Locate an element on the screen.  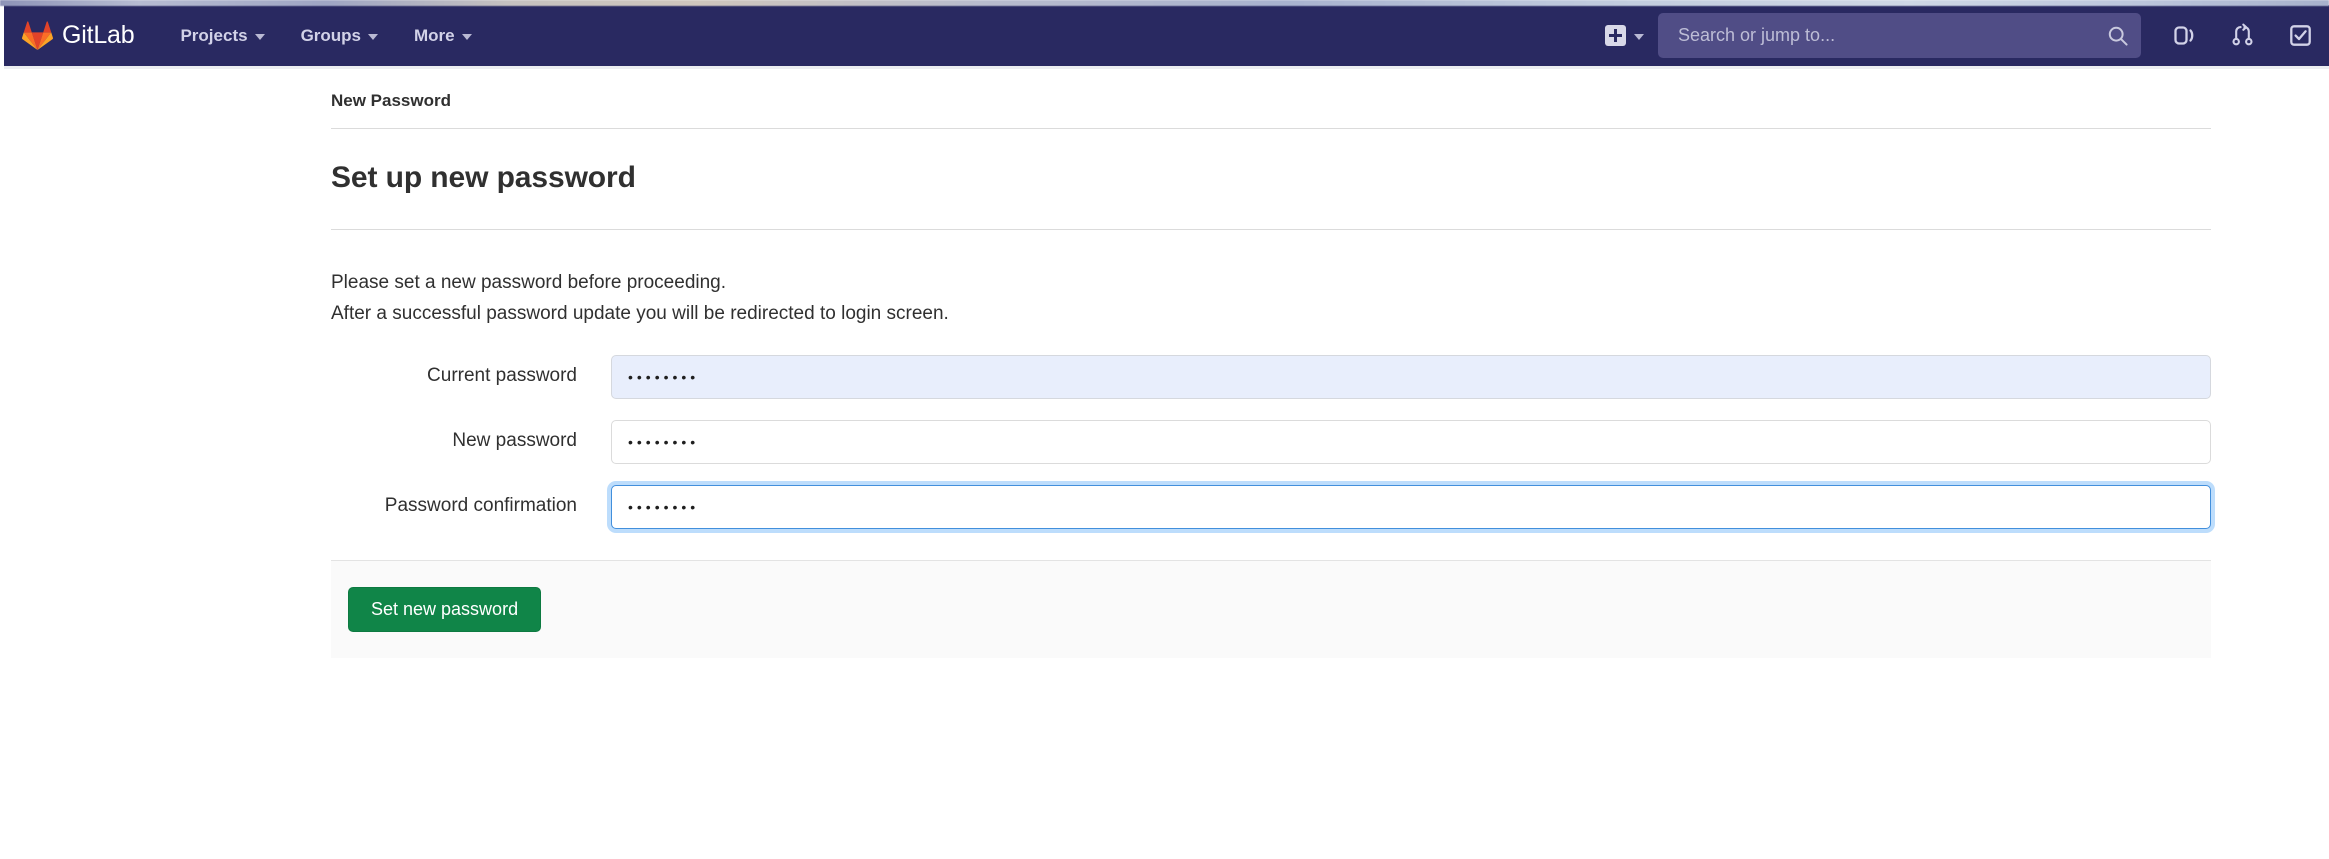
new-password-masked-value: •••••••• is located at coordinates (664, 441).